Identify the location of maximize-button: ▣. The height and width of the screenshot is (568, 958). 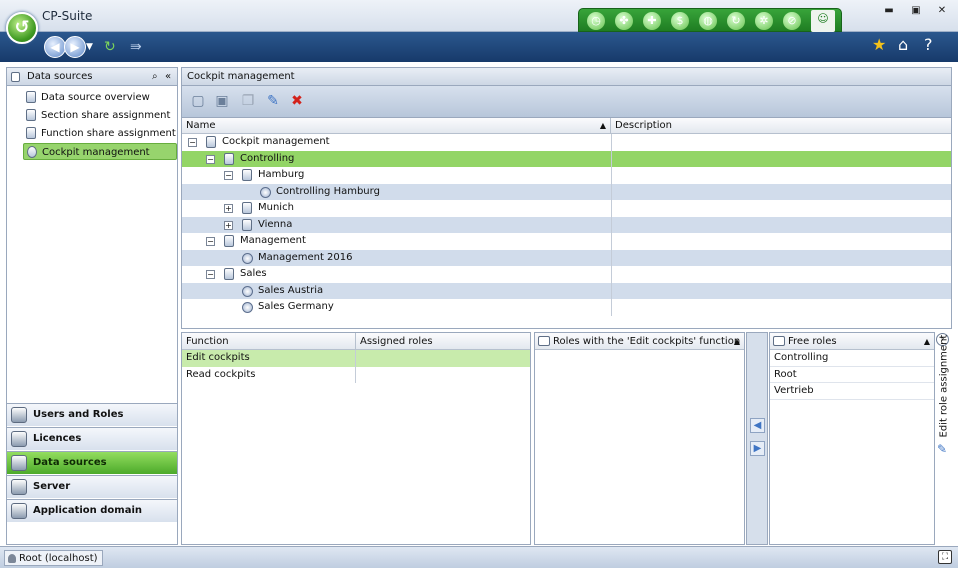
(916, 11).